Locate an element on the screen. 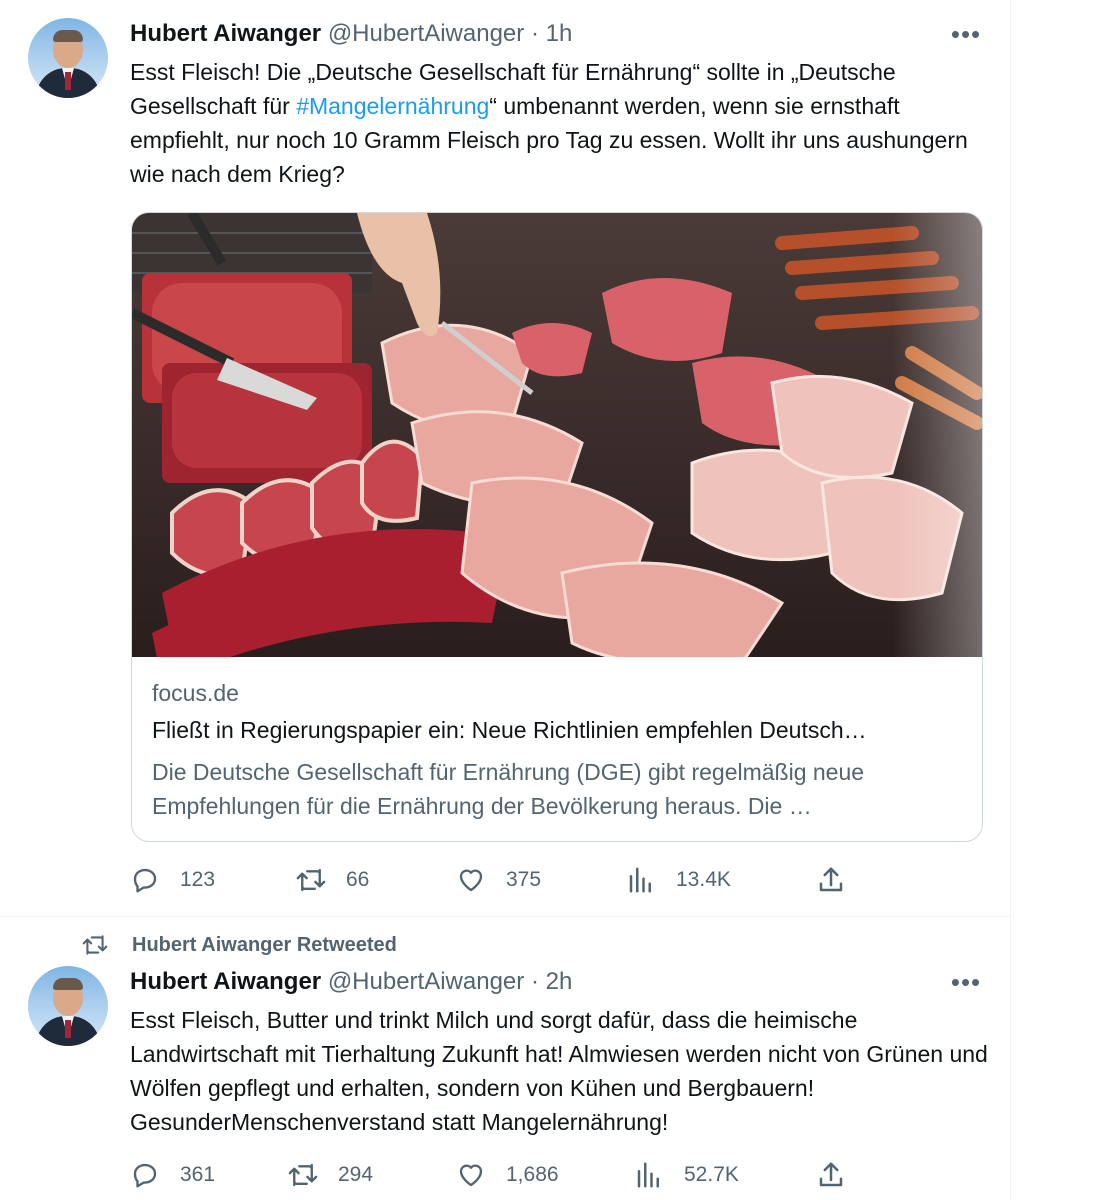 The image size is (1106, 1200). like-count: 375 is located at coordinates (524, 879).